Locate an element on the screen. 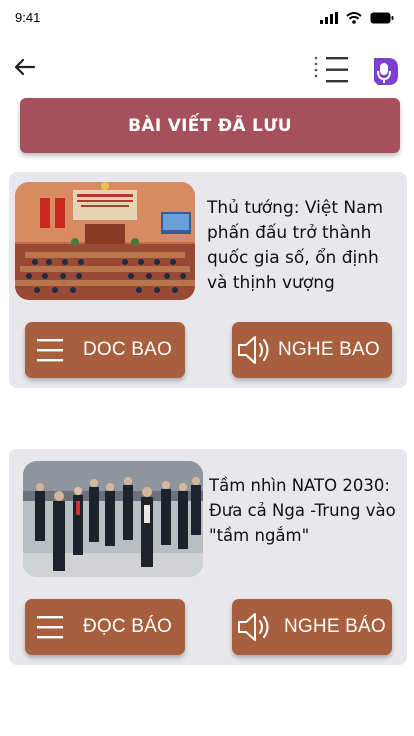  read-article-button: ĐỌC BÁO is located at coordinates (105, 627).